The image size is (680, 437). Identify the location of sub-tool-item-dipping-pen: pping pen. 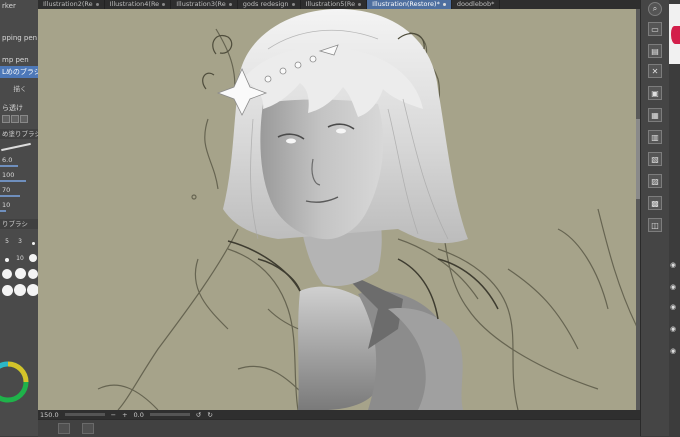
(19, 38).